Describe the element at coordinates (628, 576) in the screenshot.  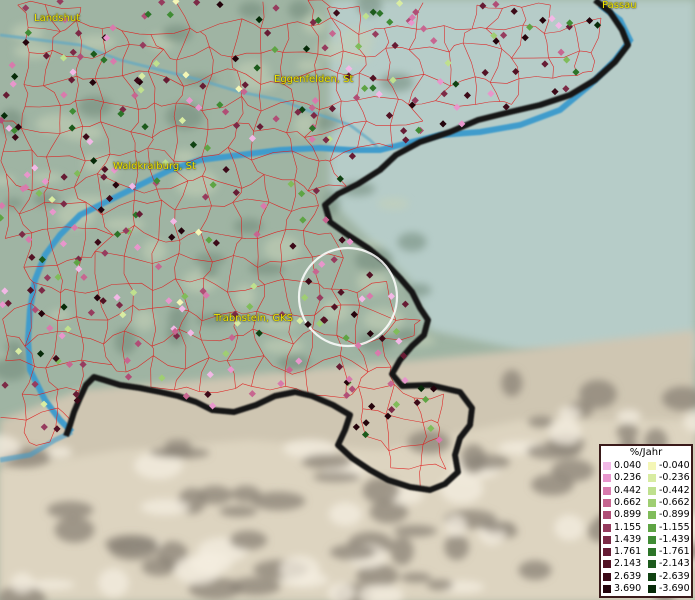
I see `legend-value-positive: 2.639` at that location.